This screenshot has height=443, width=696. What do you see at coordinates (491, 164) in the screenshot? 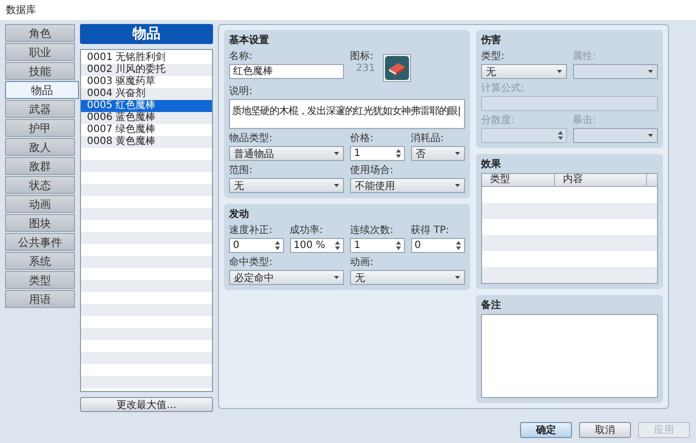
I see `group-title: 效果` at bounding box center [491, 164].